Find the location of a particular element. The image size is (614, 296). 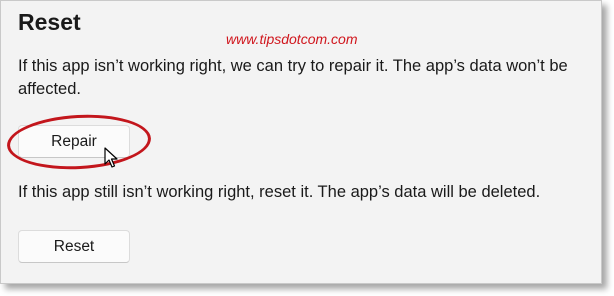

section-title: Reset is located at coordinates (49, 22).